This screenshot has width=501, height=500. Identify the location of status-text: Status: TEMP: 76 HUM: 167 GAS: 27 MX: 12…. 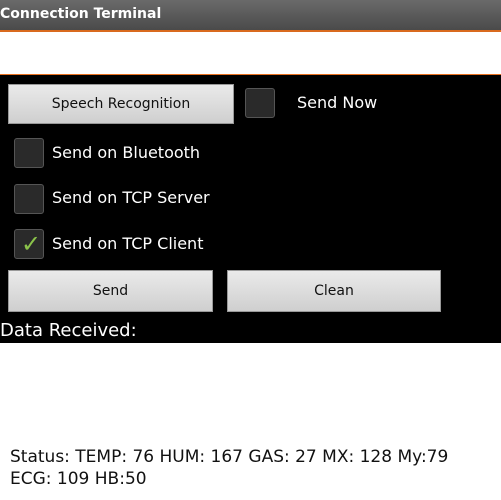
(229, 468).